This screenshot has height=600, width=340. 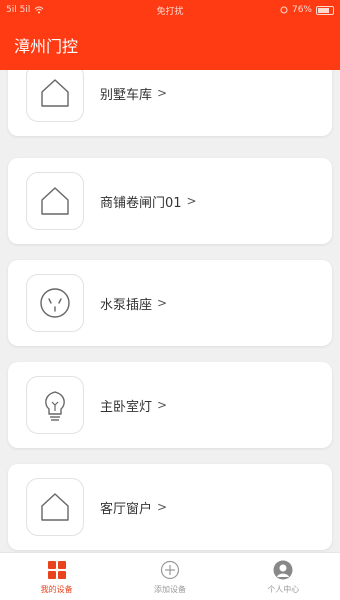 What do you see at coordinates (170, 507) in the screenshot?
I see `device-card: 客厅窗户 >` at bounding box center [170, 507].